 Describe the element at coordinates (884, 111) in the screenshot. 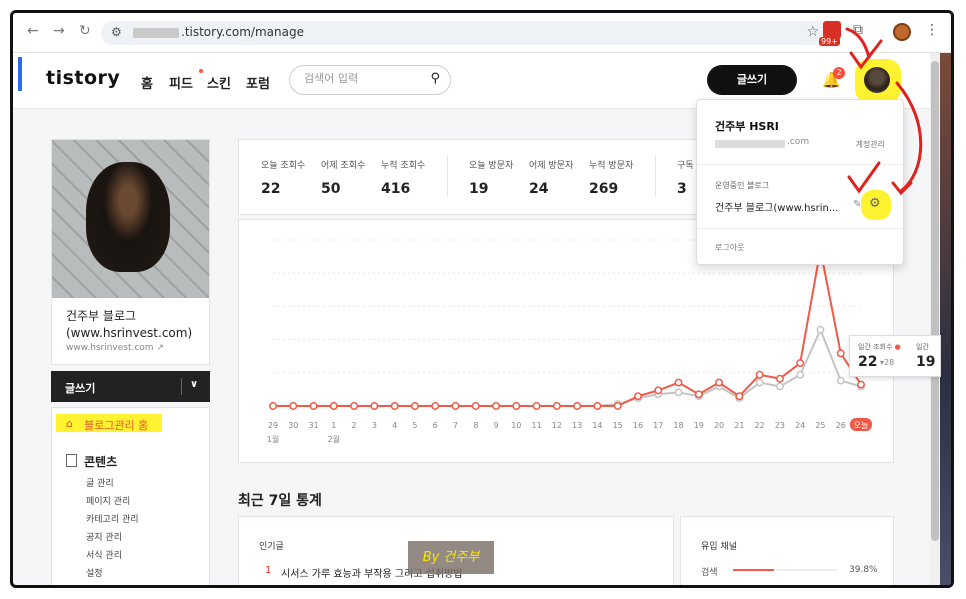

I see `annotation-overlay` at that location.